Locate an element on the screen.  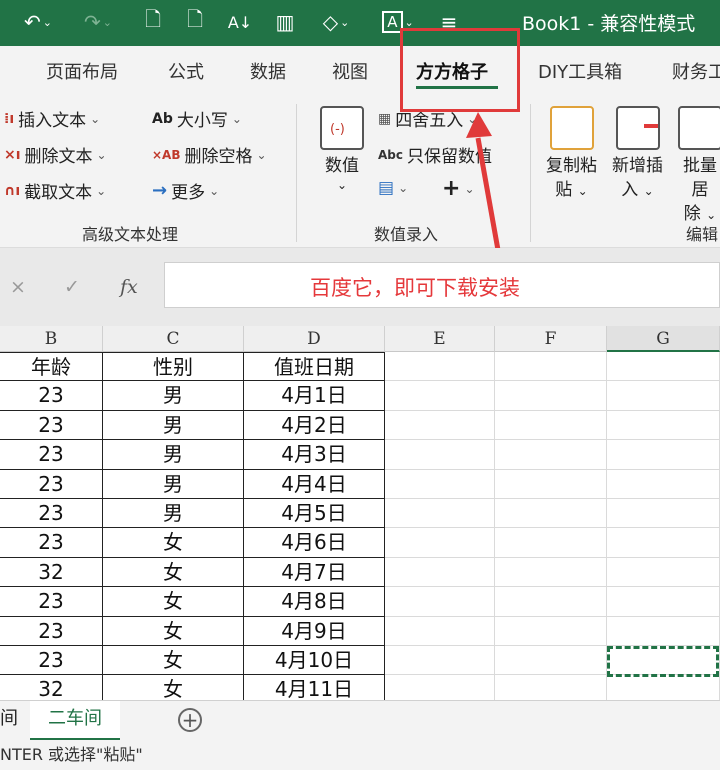
table-header-cell: 值班日期 is located at coordinates (314, 367).